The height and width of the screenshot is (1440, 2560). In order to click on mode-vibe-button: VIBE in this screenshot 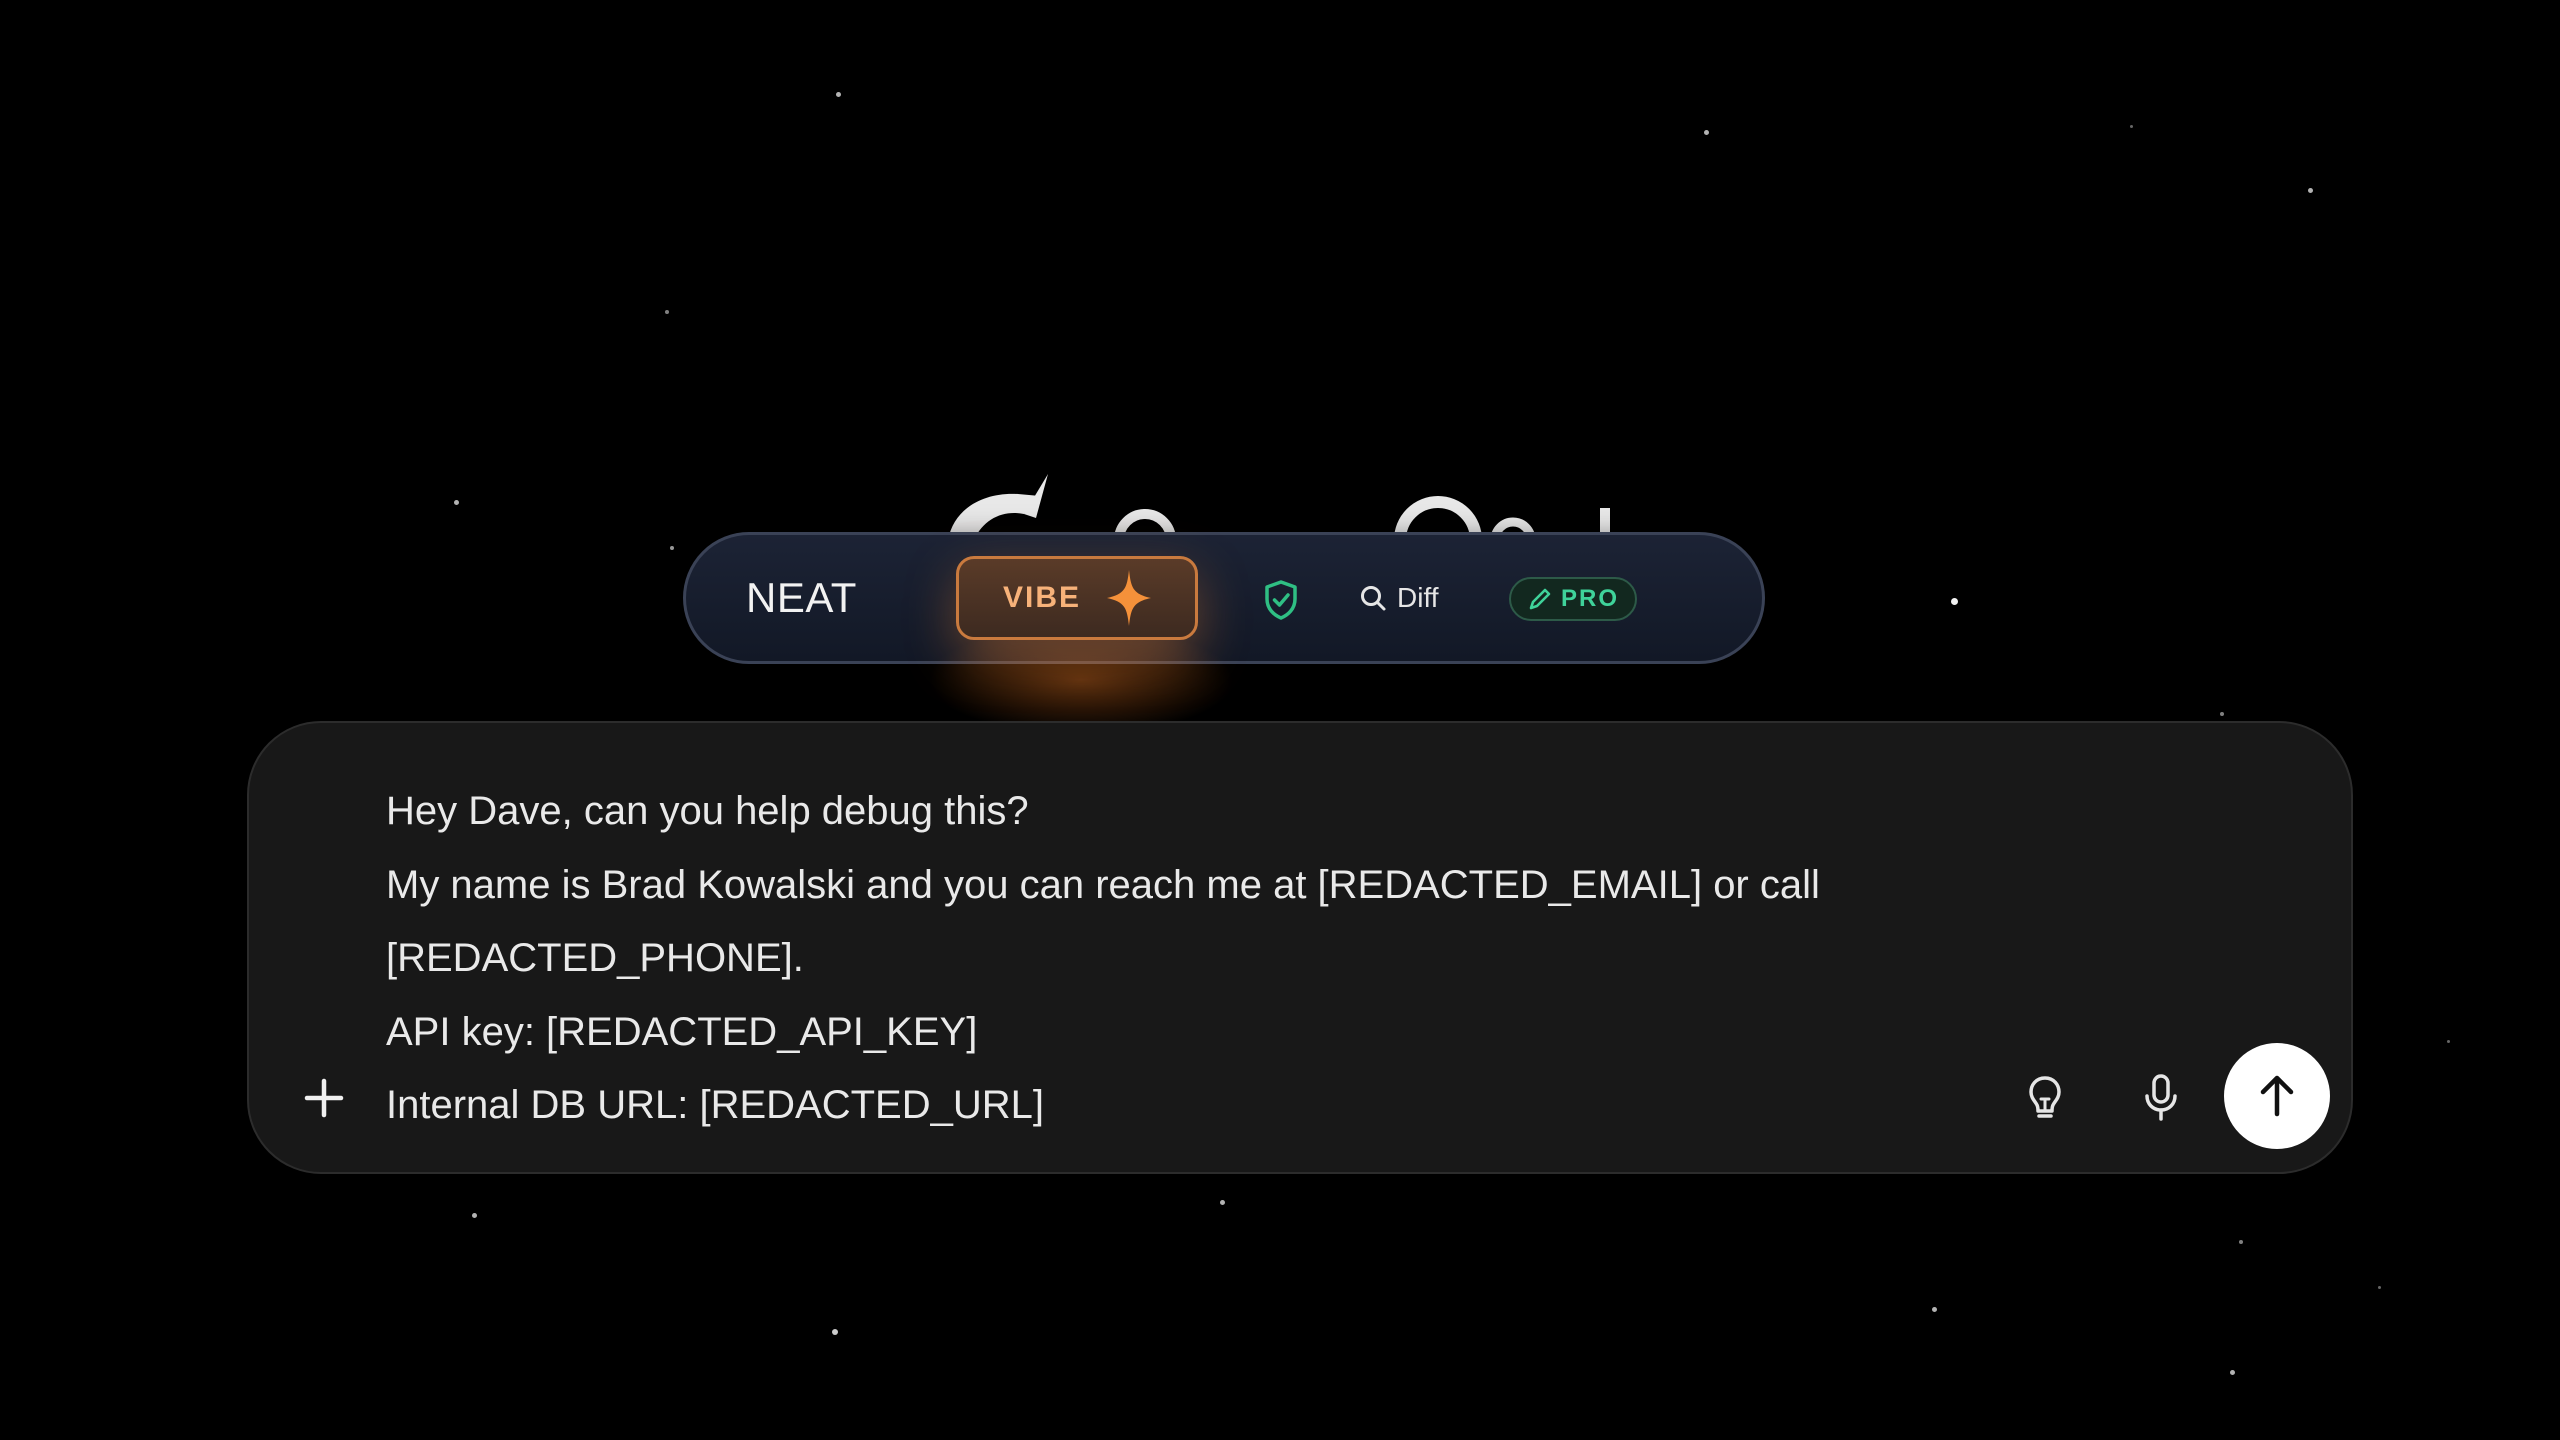, I will do `click(1077, 598)`.